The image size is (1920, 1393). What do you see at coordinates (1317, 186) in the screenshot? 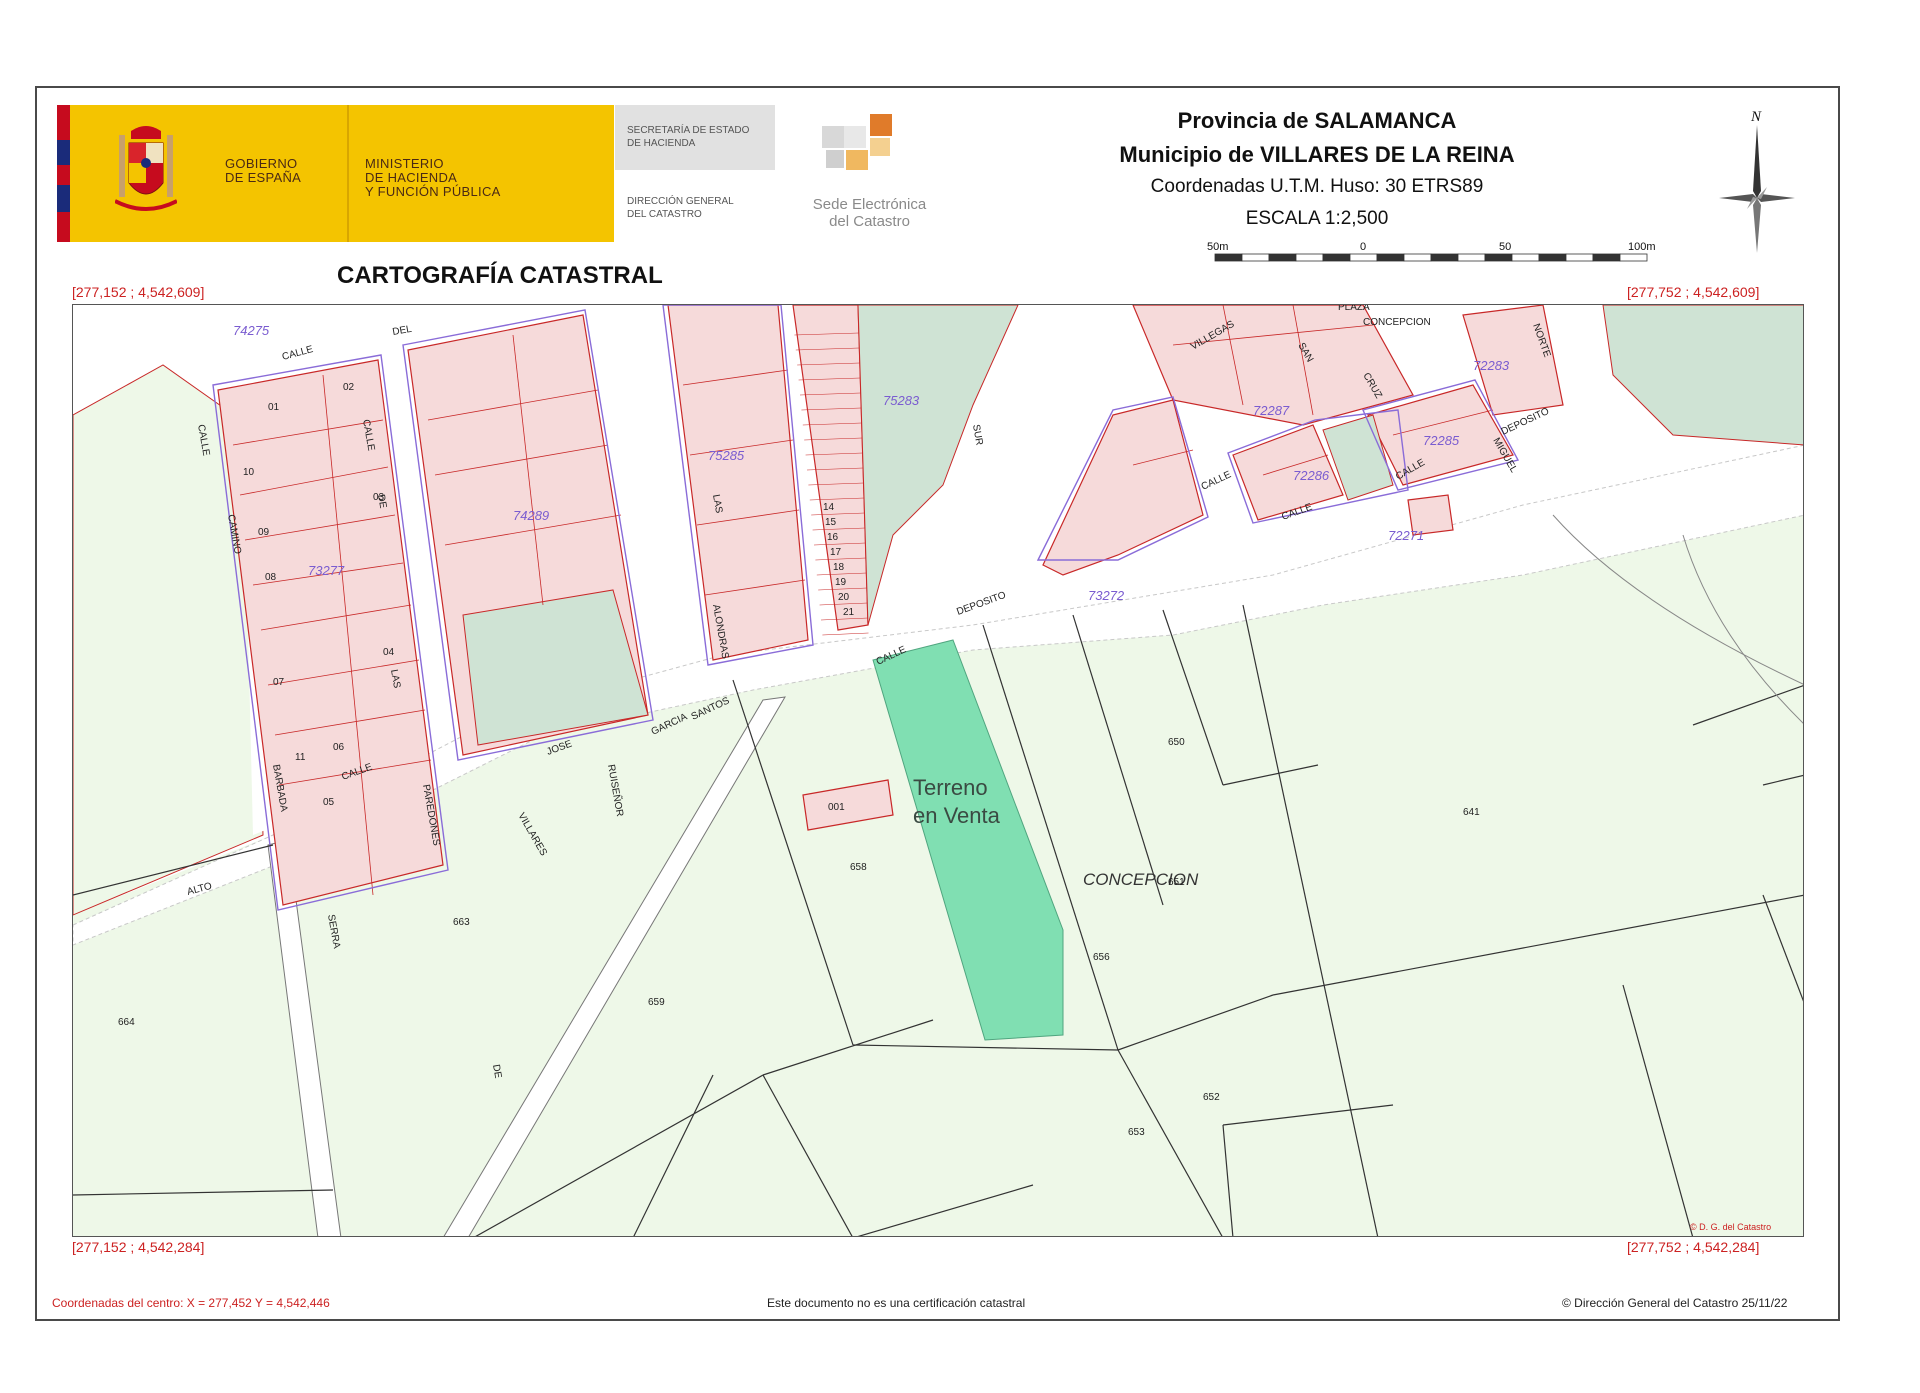
I see `coordinate-system: Coordenadas U.T.M. Huso: 30 ETRS89` at bounding box center [1317, 186].